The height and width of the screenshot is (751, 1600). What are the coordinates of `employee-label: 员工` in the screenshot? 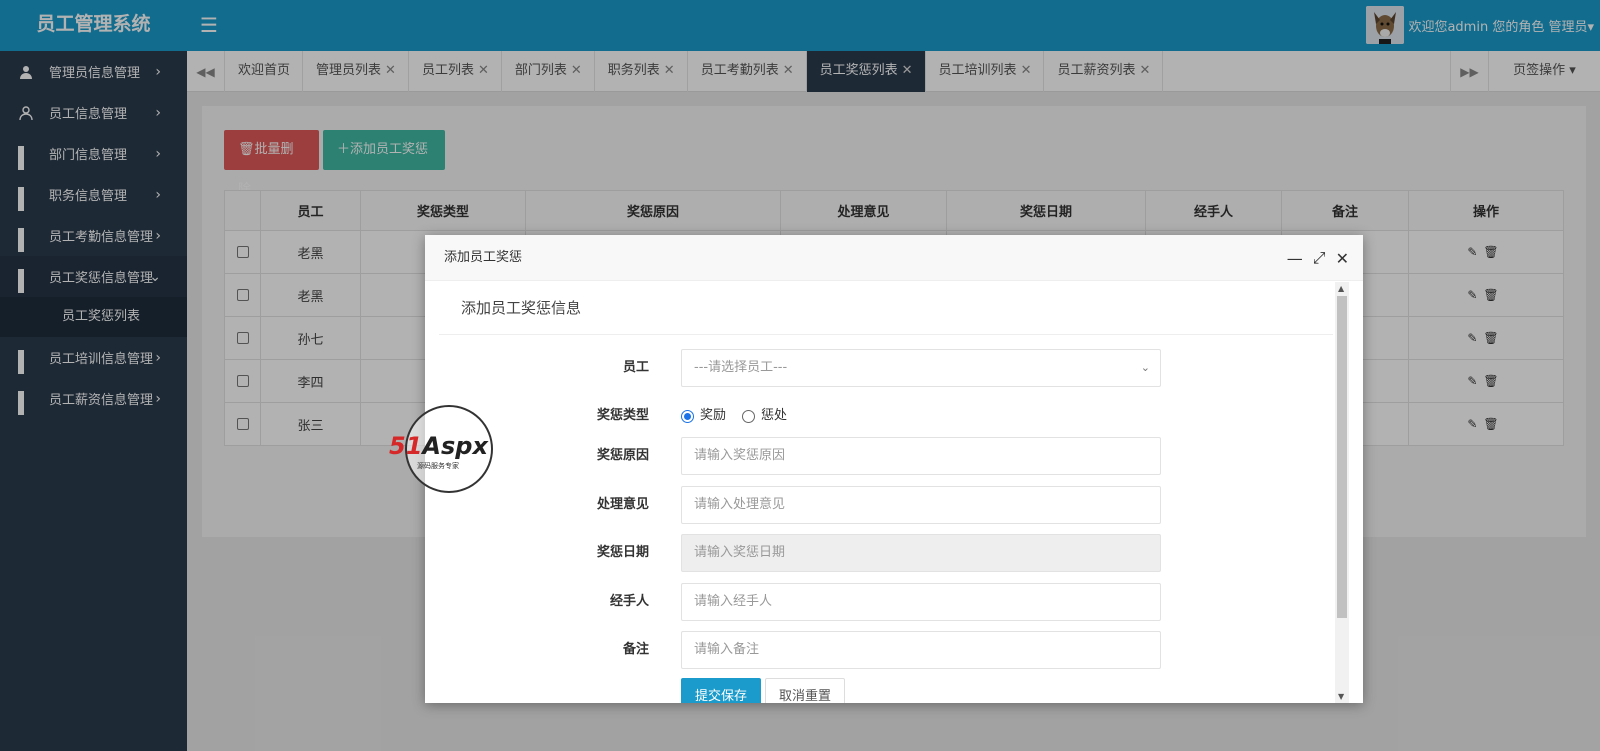 It's located at (635, 367).